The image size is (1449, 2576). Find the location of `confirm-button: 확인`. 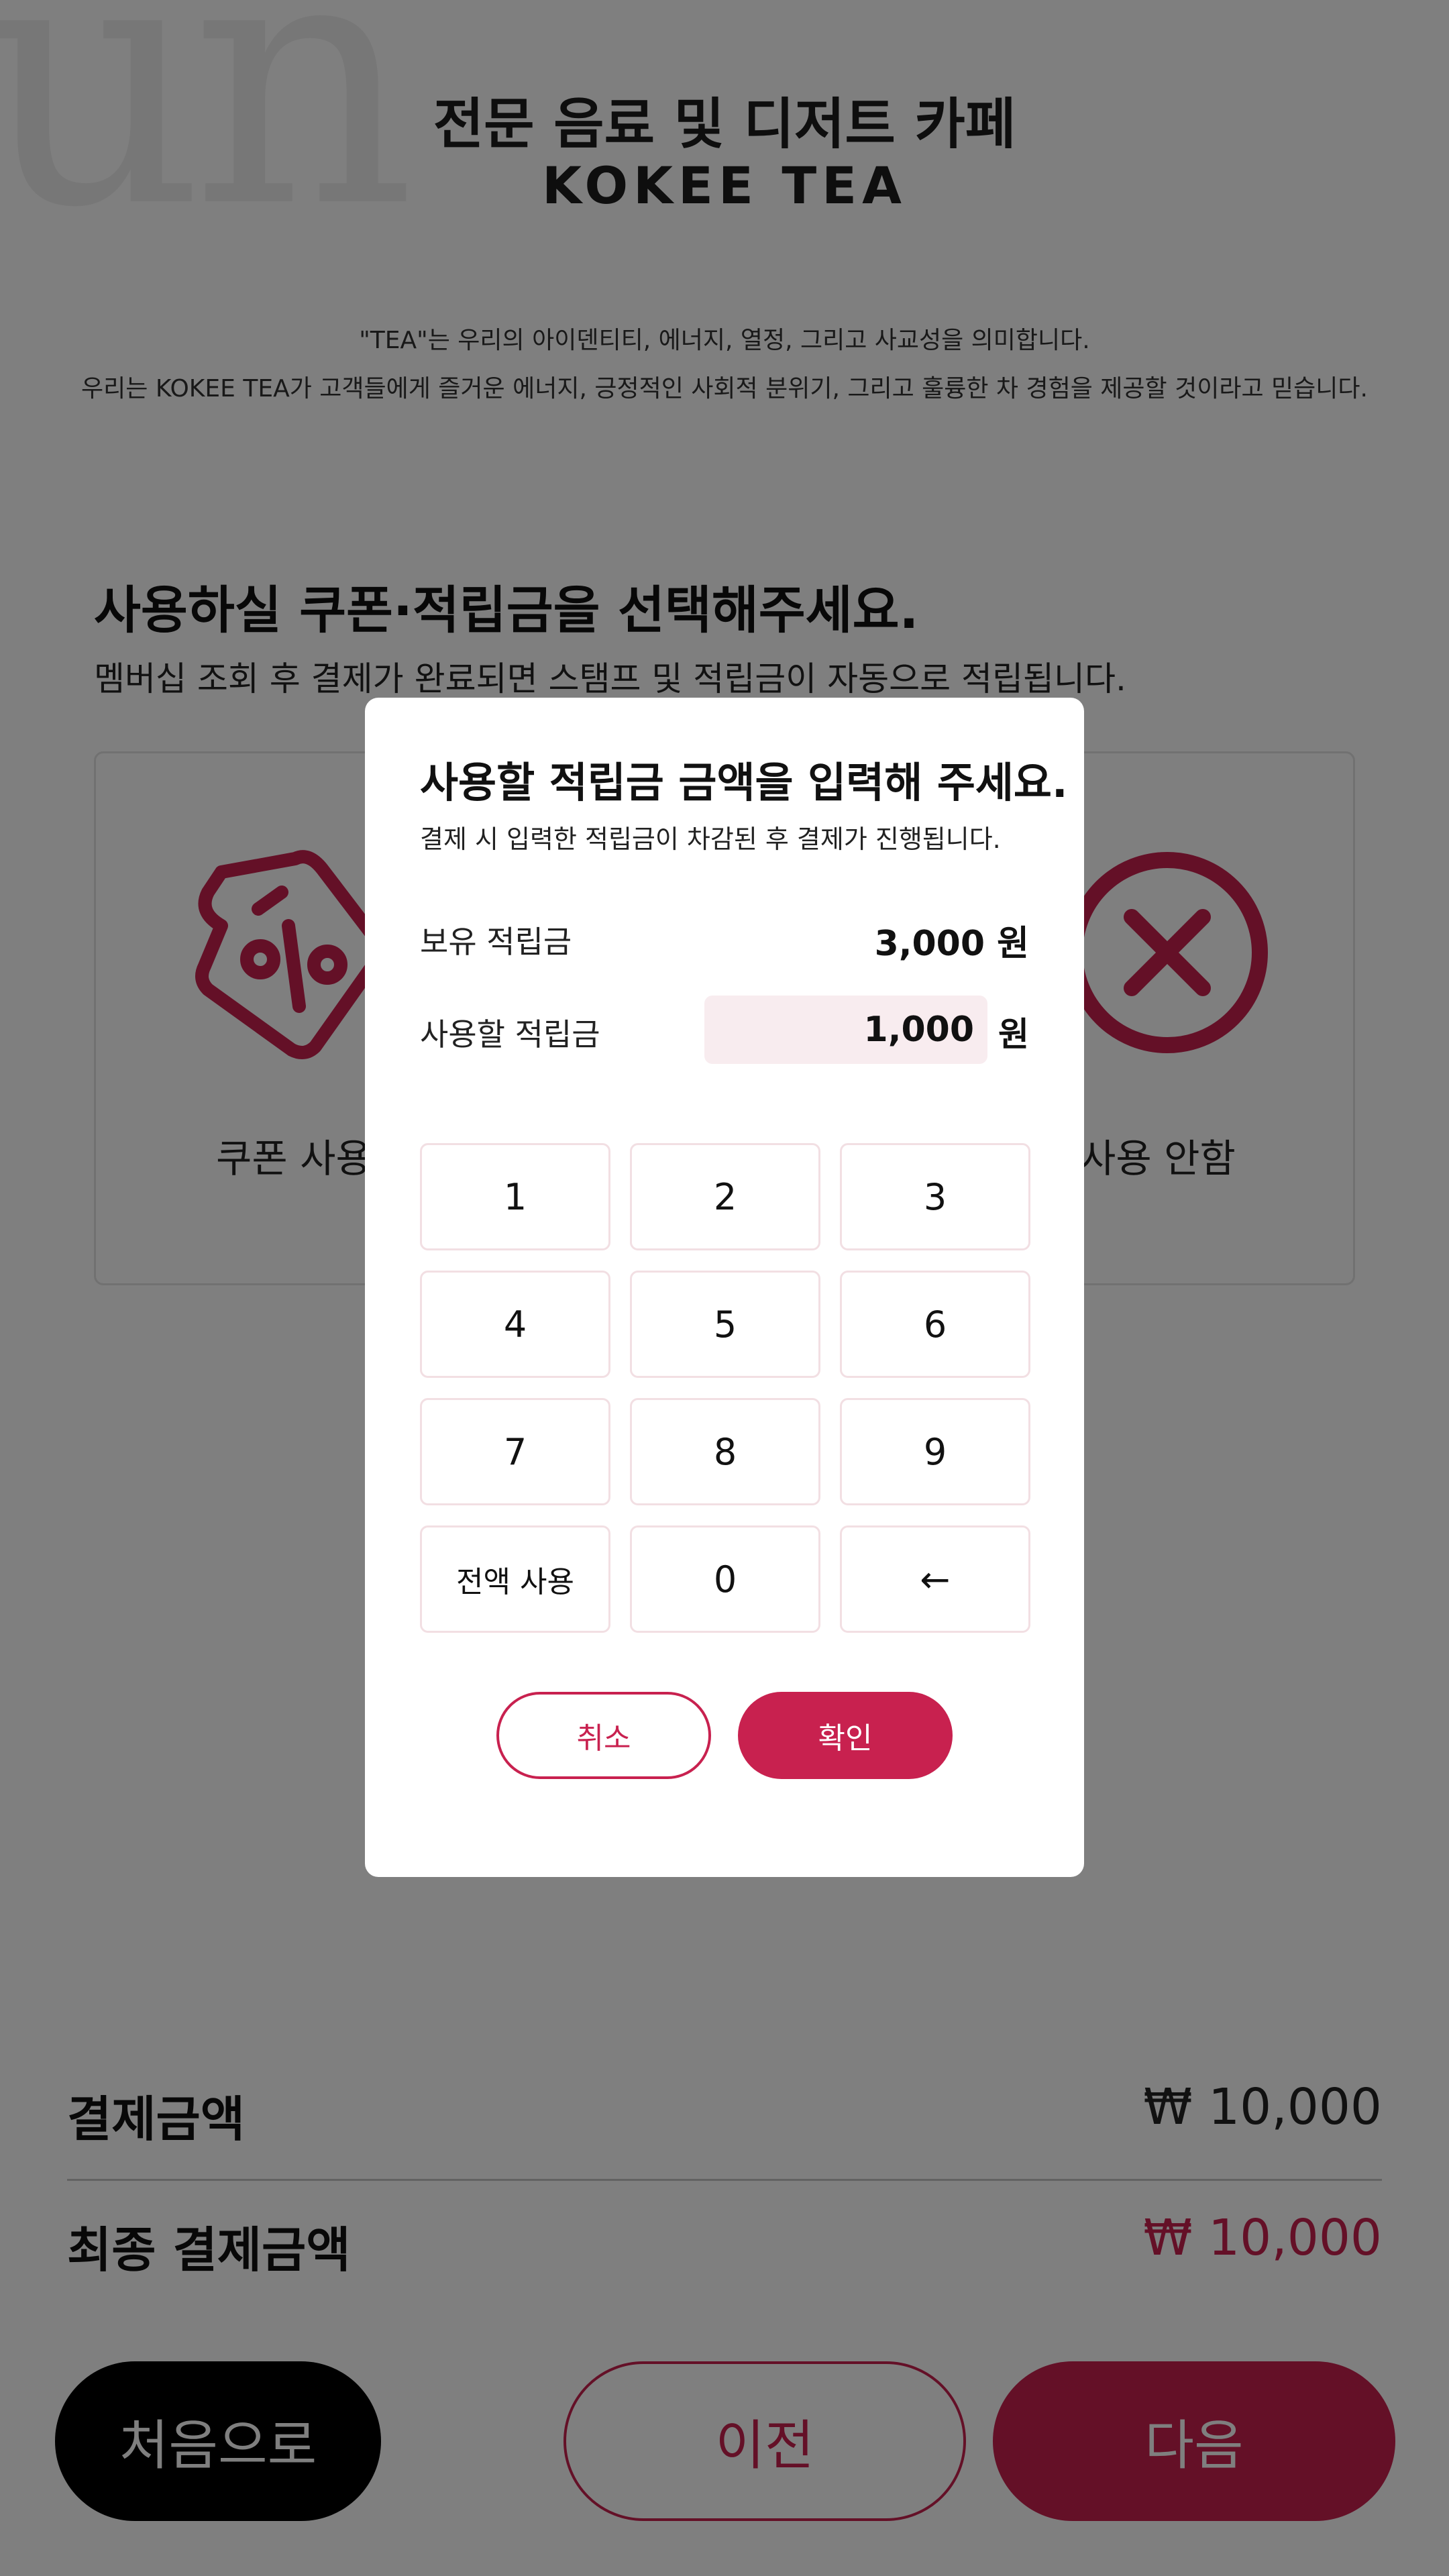

confirm-button: 확인 is located at coordinates (845, 1735).